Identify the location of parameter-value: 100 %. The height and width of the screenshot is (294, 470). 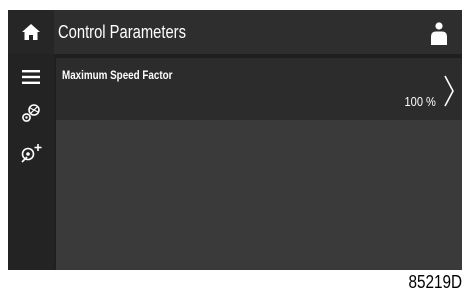
(420, 101).